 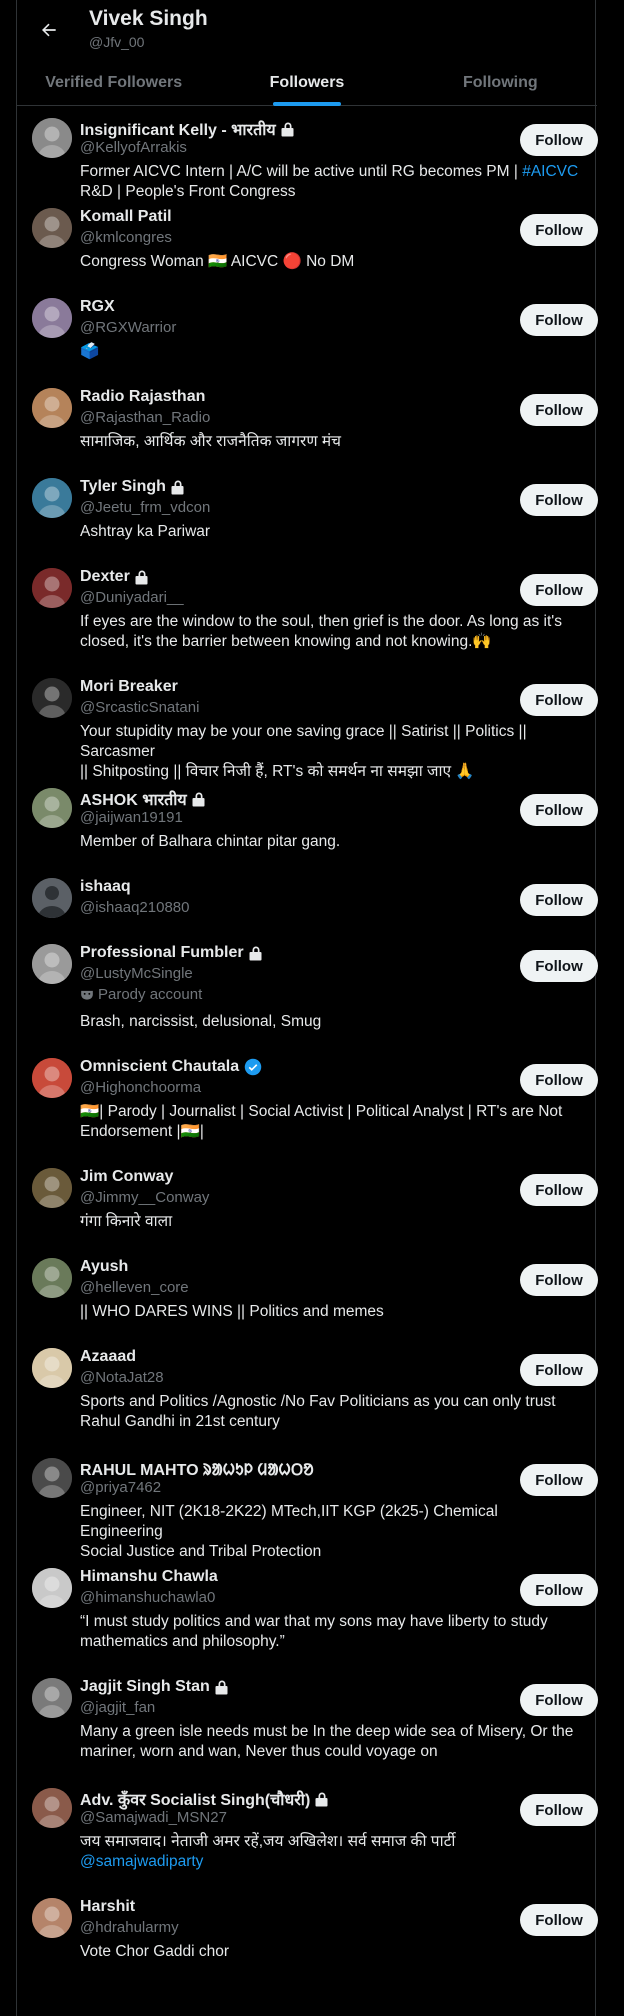 I want to click on user-name: ishaaq, so click(x=105, y=887).